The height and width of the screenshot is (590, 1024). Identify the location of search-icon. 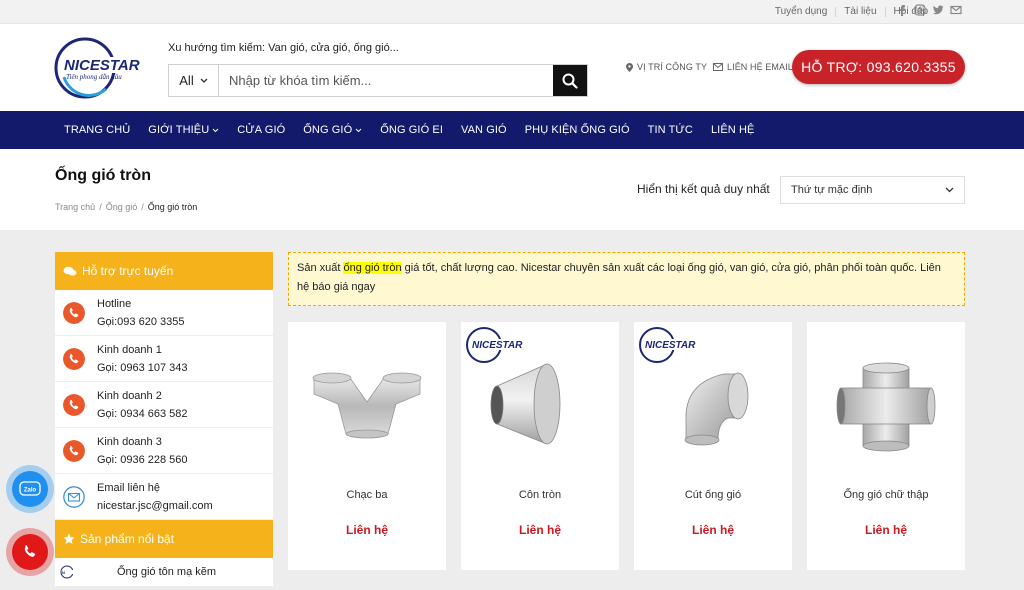
(570, 81).